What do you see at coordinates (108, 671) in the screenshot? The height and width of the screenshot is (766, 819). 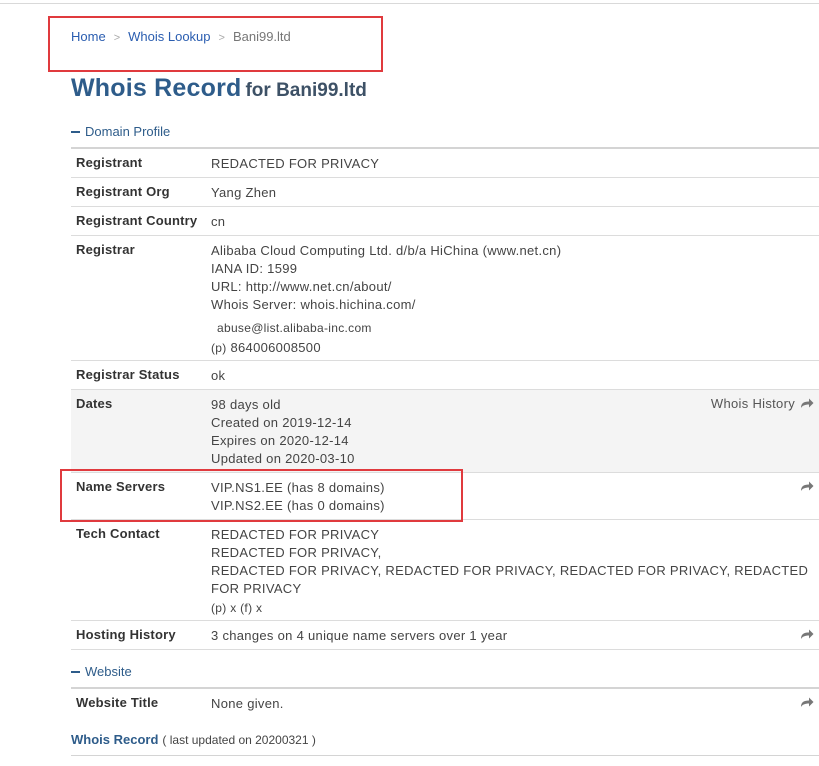 I see `section-title: Website` at bounding box center [108, 671].